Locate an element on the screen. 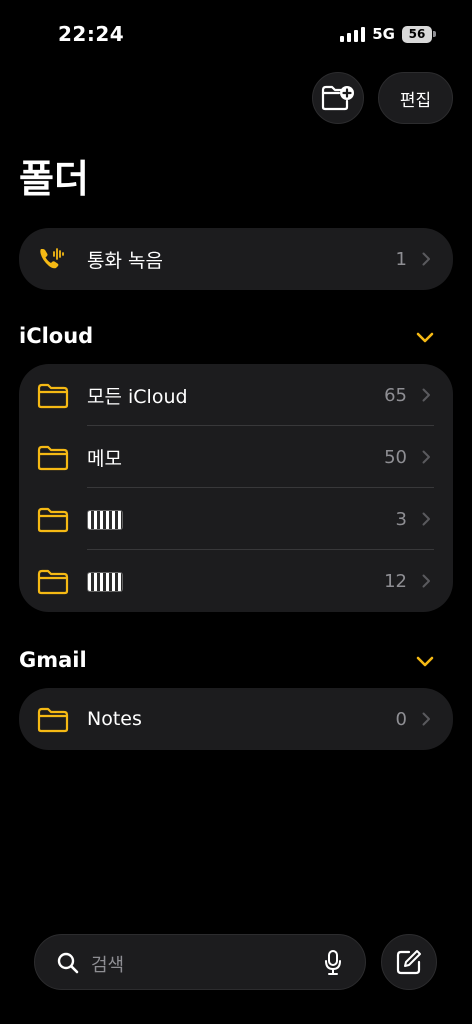 This screenshot has width=472, height=1024. folder-label: 메모 is located at coordinates (104, 458).